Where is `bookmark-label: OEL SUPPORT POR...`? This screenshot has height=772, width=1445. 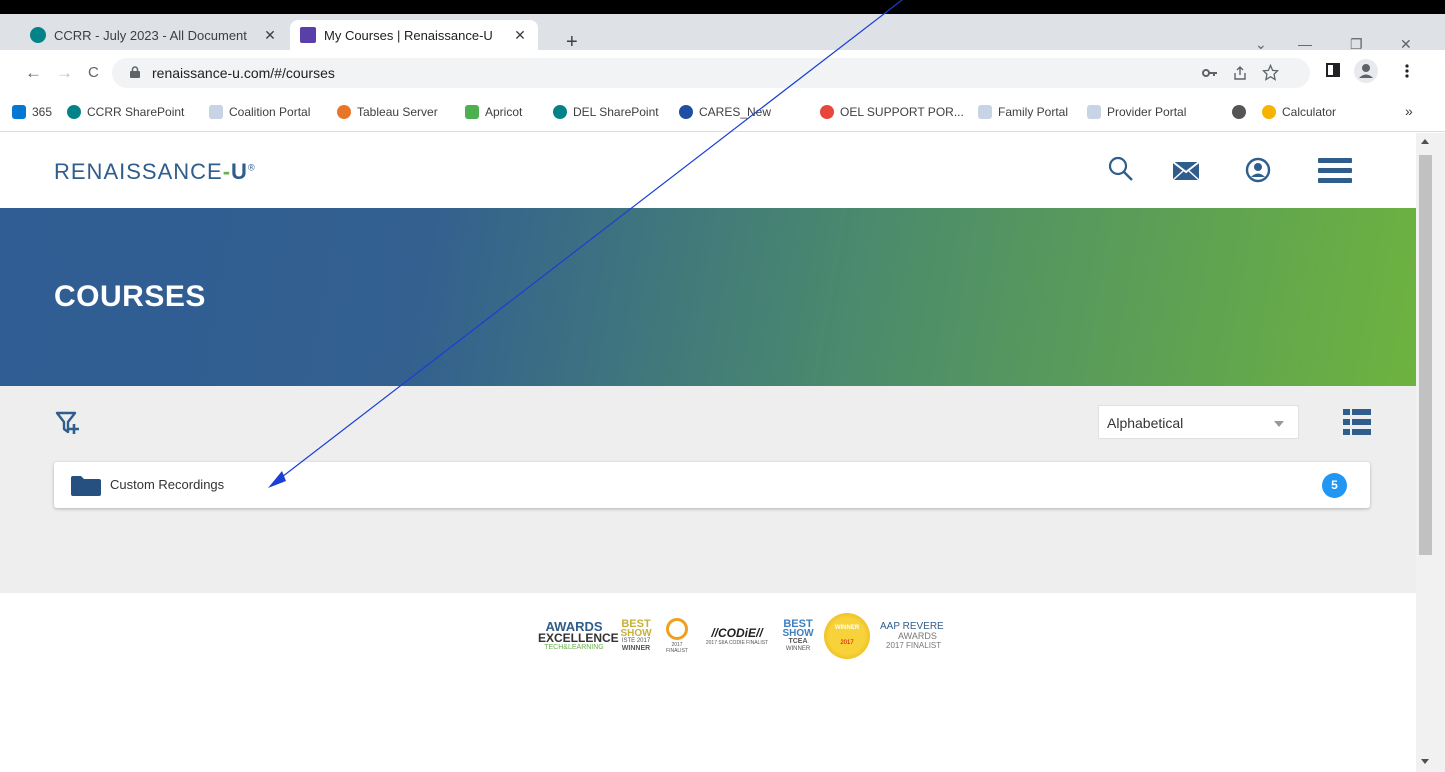 bookmark-label: OEL SUPPORT POR... is located at coordinates (902, 112).